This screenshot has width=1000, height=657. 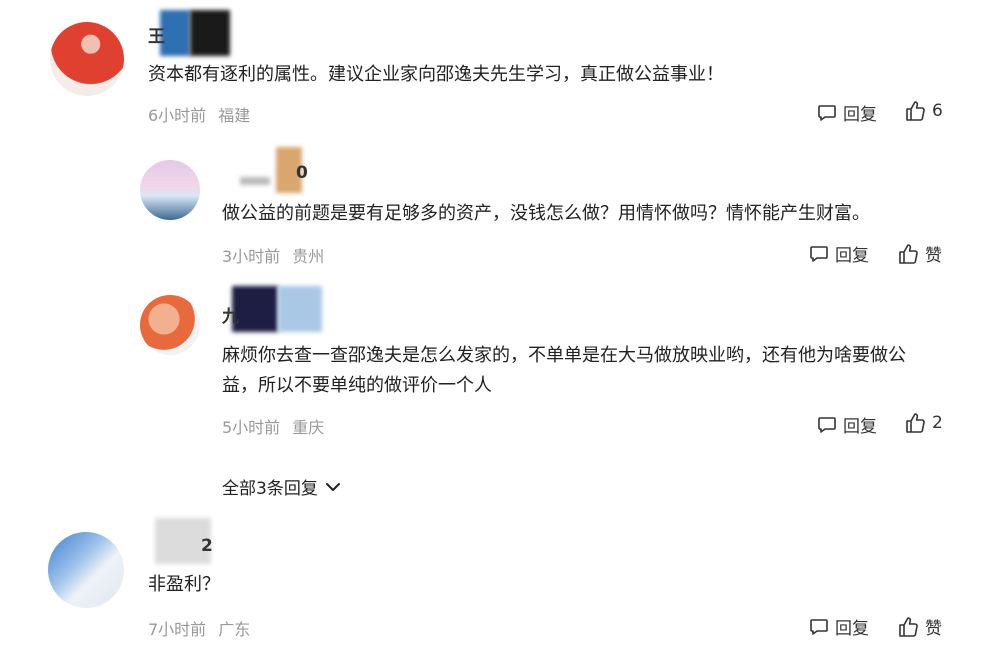 I want to click on comment-meta: 5小时前 重庆, so click(x=273, y=426).